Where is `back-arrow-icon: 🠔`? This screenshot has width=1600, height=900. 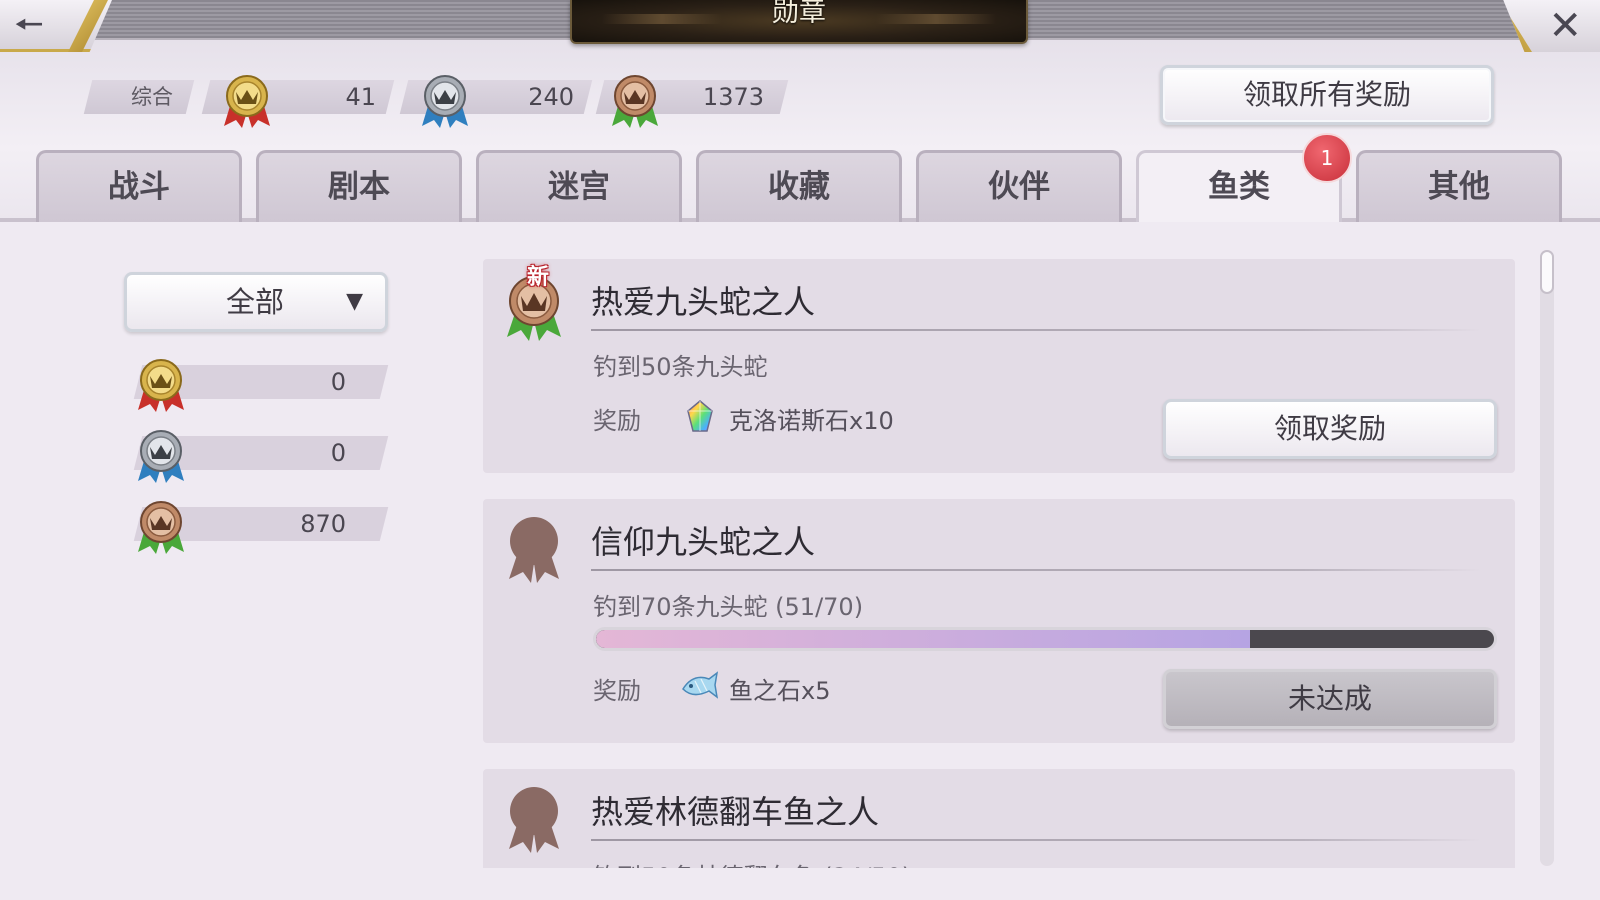
back-arrow-icon: 🠔 is located at coordinates (29, 25).